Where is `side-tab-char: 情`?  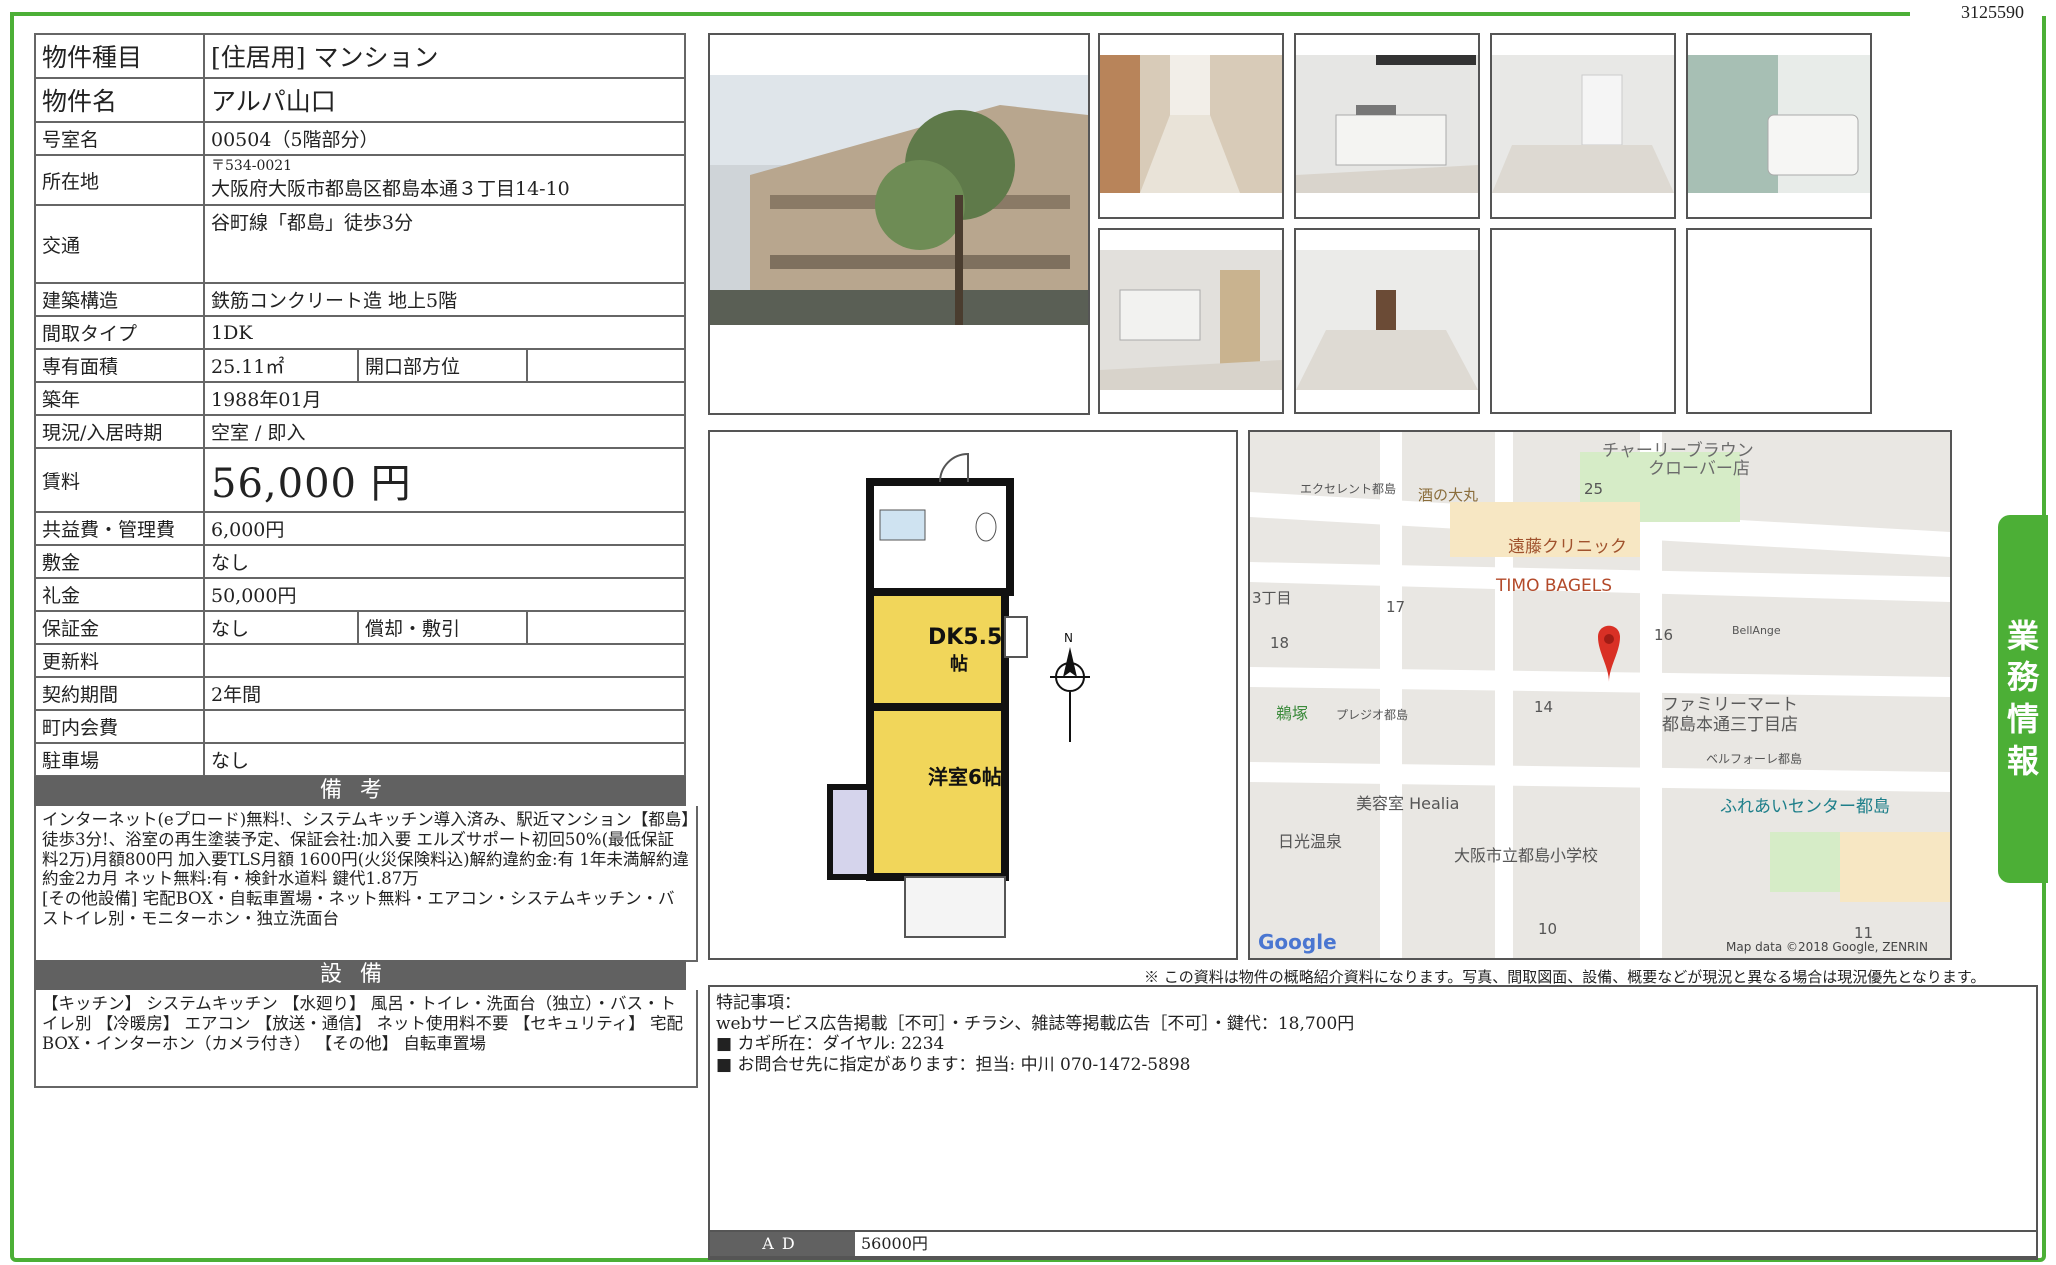 side-tab-char: 情 is located at coordinates (2022, 719).